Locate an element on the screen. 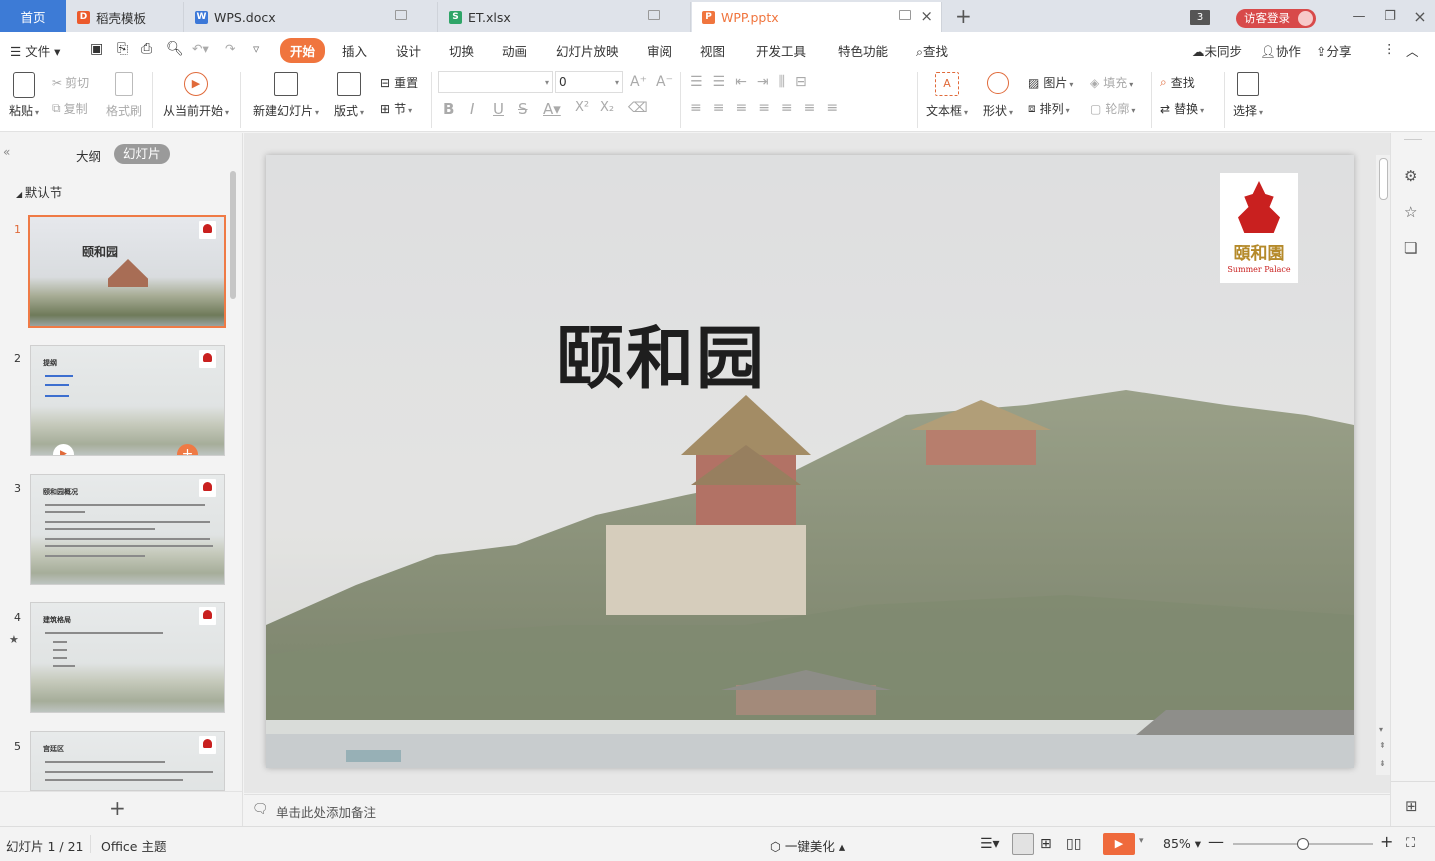 The width and height of the screenshot is (1435, 861). notes-area: 🗨︎ 单击此处添加备注 is located at coordinates (817, 810).